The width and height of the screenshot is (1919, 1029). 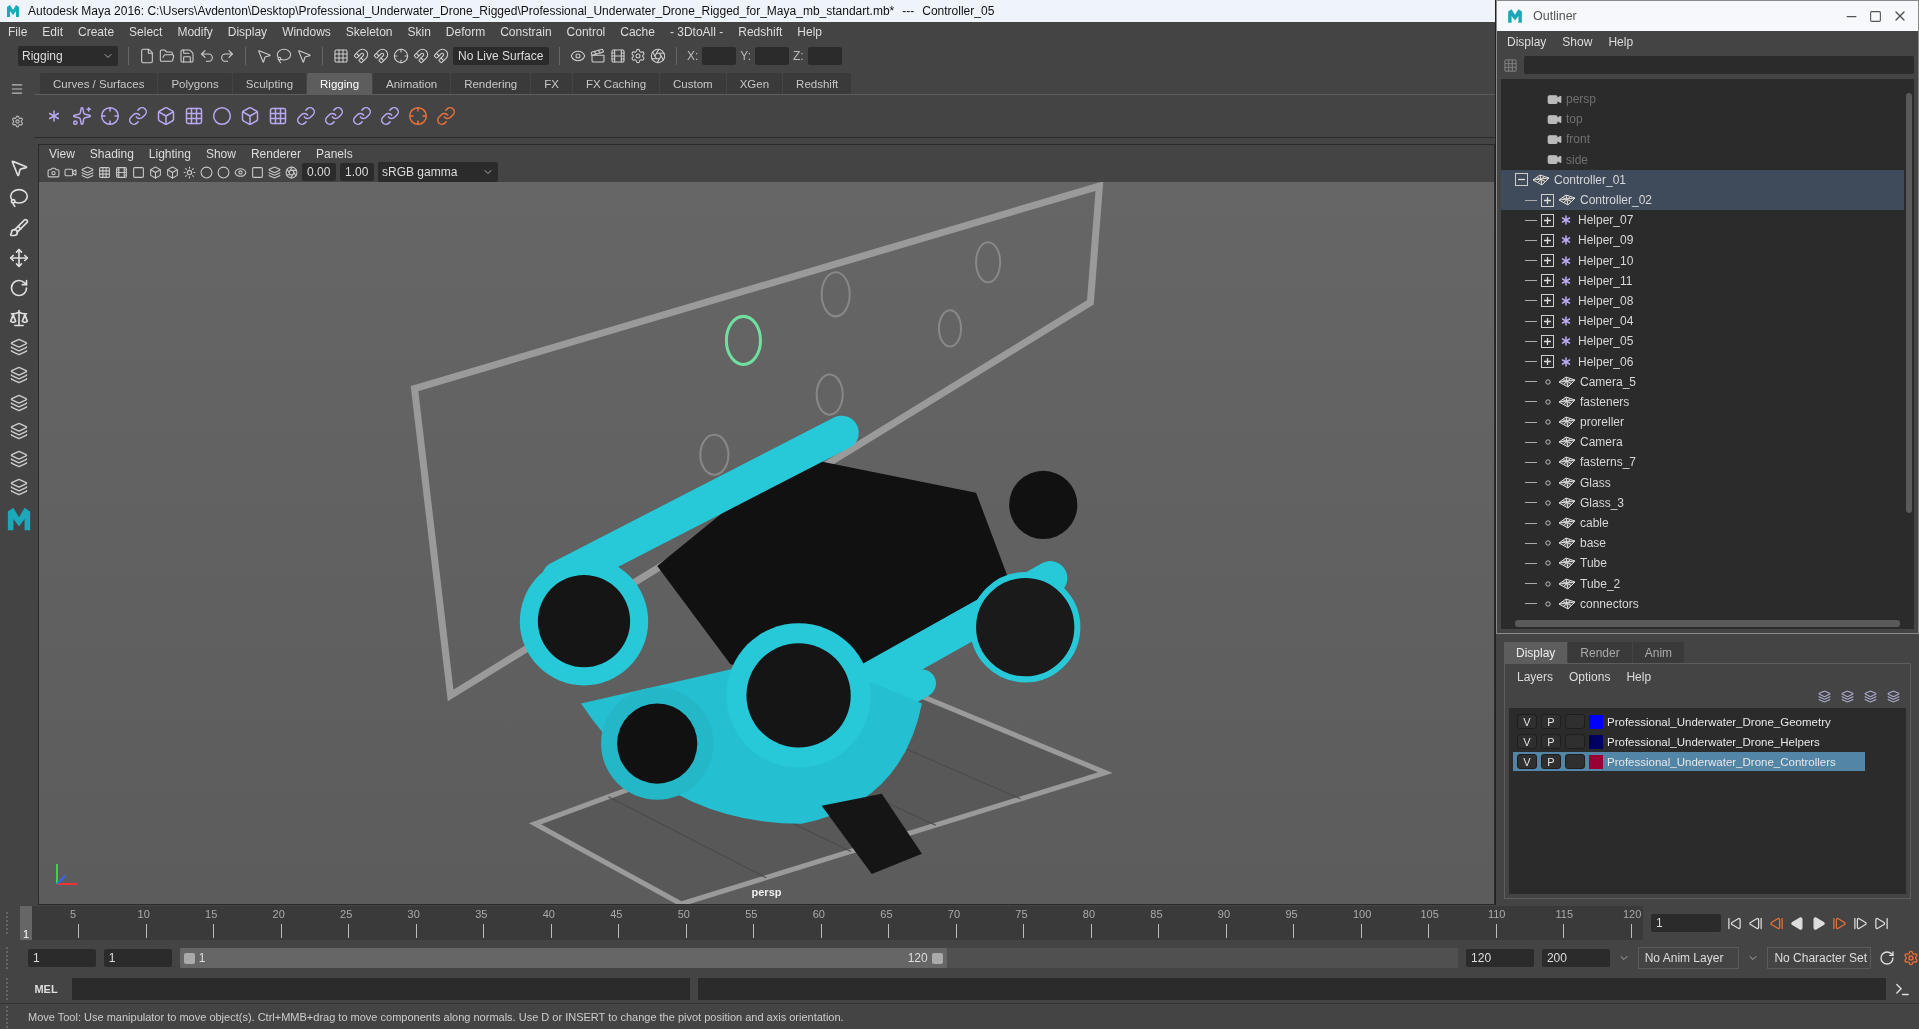 I want to click on outliner-item: Camera, so click(x=1702, y=442).